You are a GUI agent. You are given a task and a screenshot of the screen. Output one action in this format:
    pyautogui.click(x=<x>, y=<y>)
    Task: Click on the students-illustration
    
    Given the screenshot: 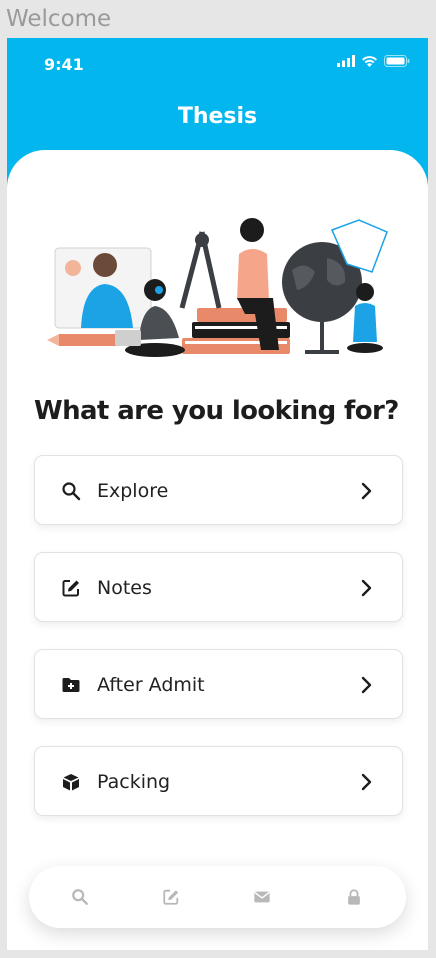 What is the action you would take?
    pyautogui.click(x=217, y=287)
    